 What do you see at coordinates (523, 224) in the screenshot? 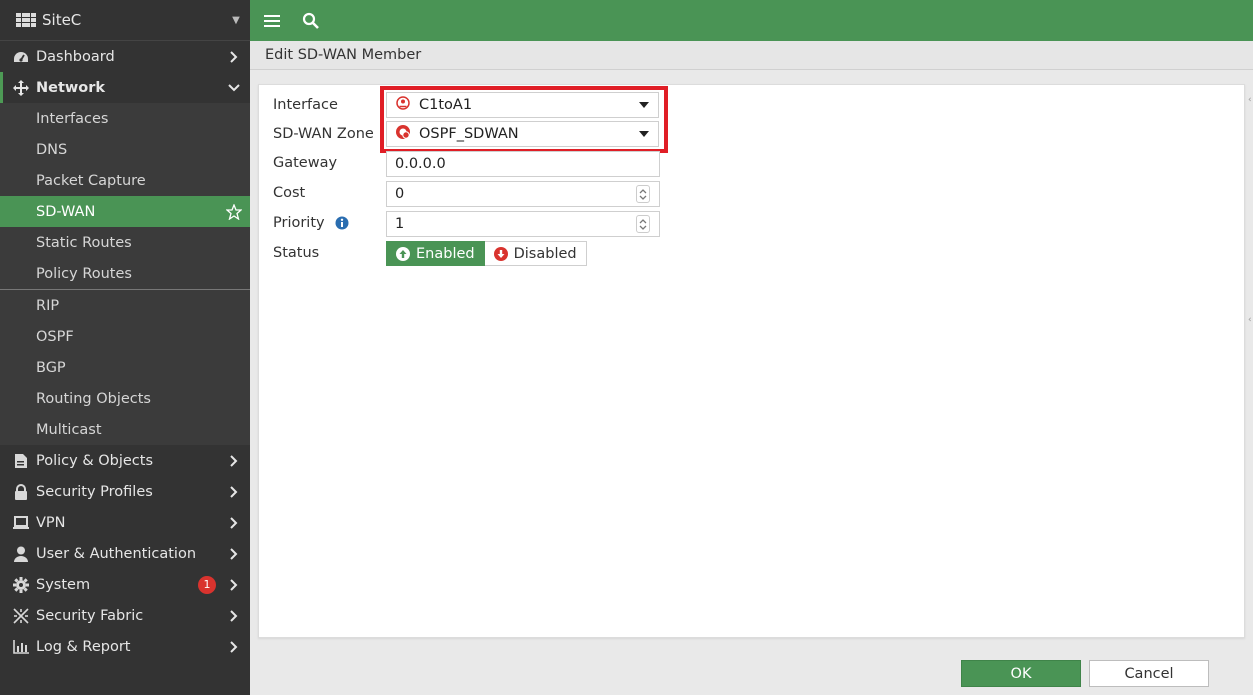
I see `priority-input: 1` at bounding box center [523, 224].